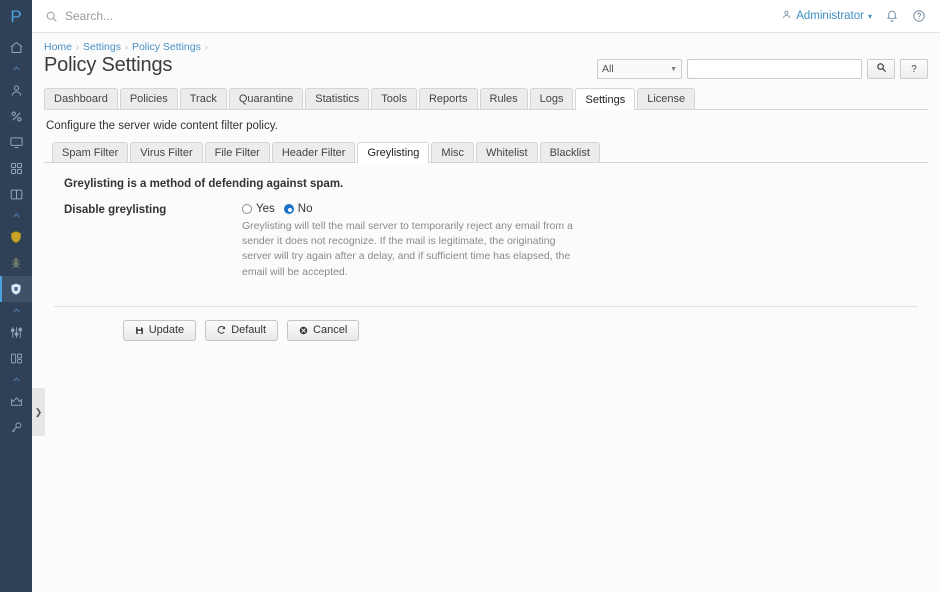  I want to click on tab-license: License, so click(666, 98).